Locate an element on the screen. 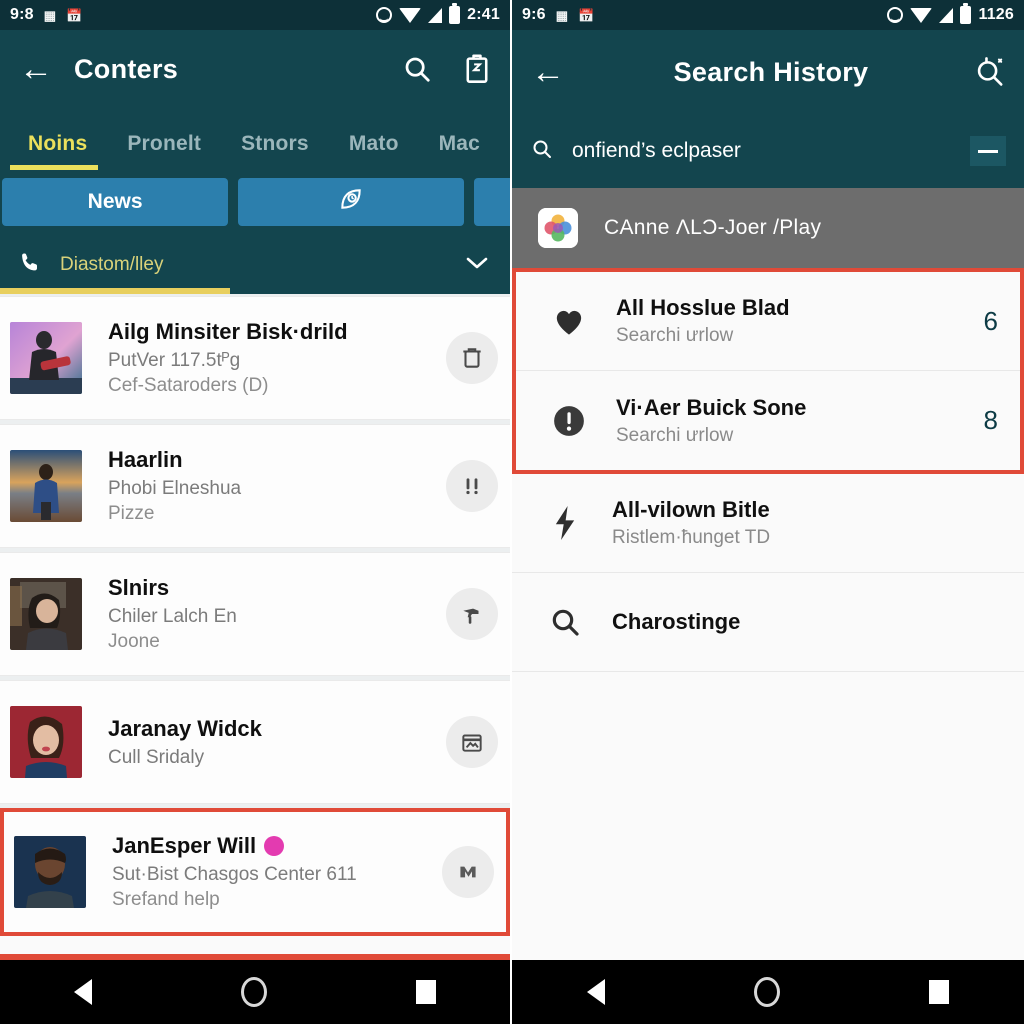 This screenshot has height=1024, width=1024. filter-underline is located at coordinates (115, 291).